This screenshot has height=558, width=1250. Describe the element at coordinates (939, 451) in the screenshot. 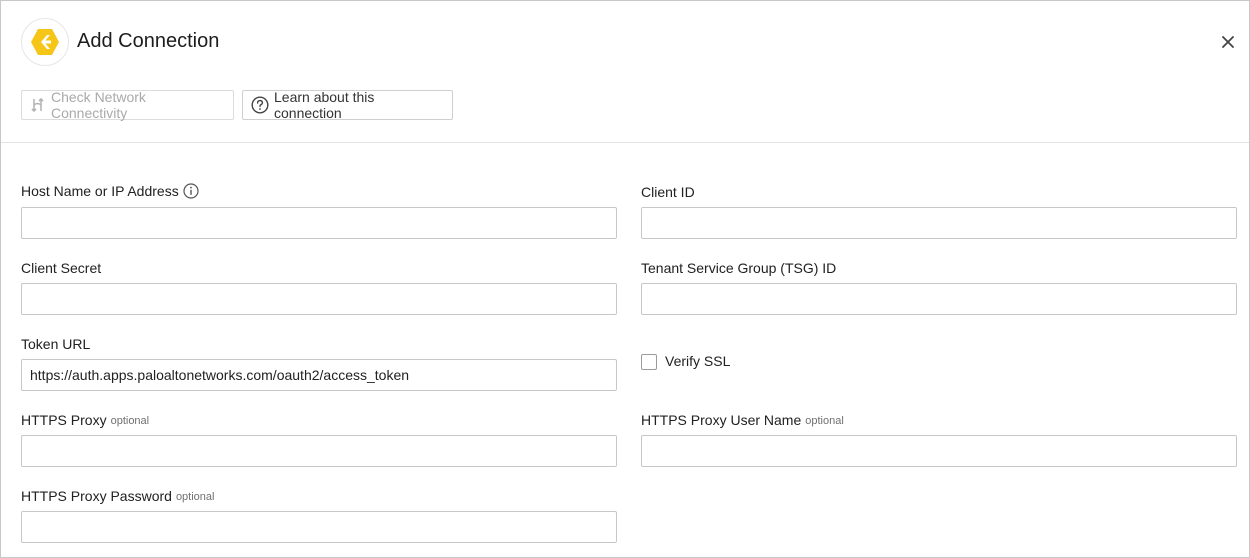

I see `https-proxy-user-input` at that location.